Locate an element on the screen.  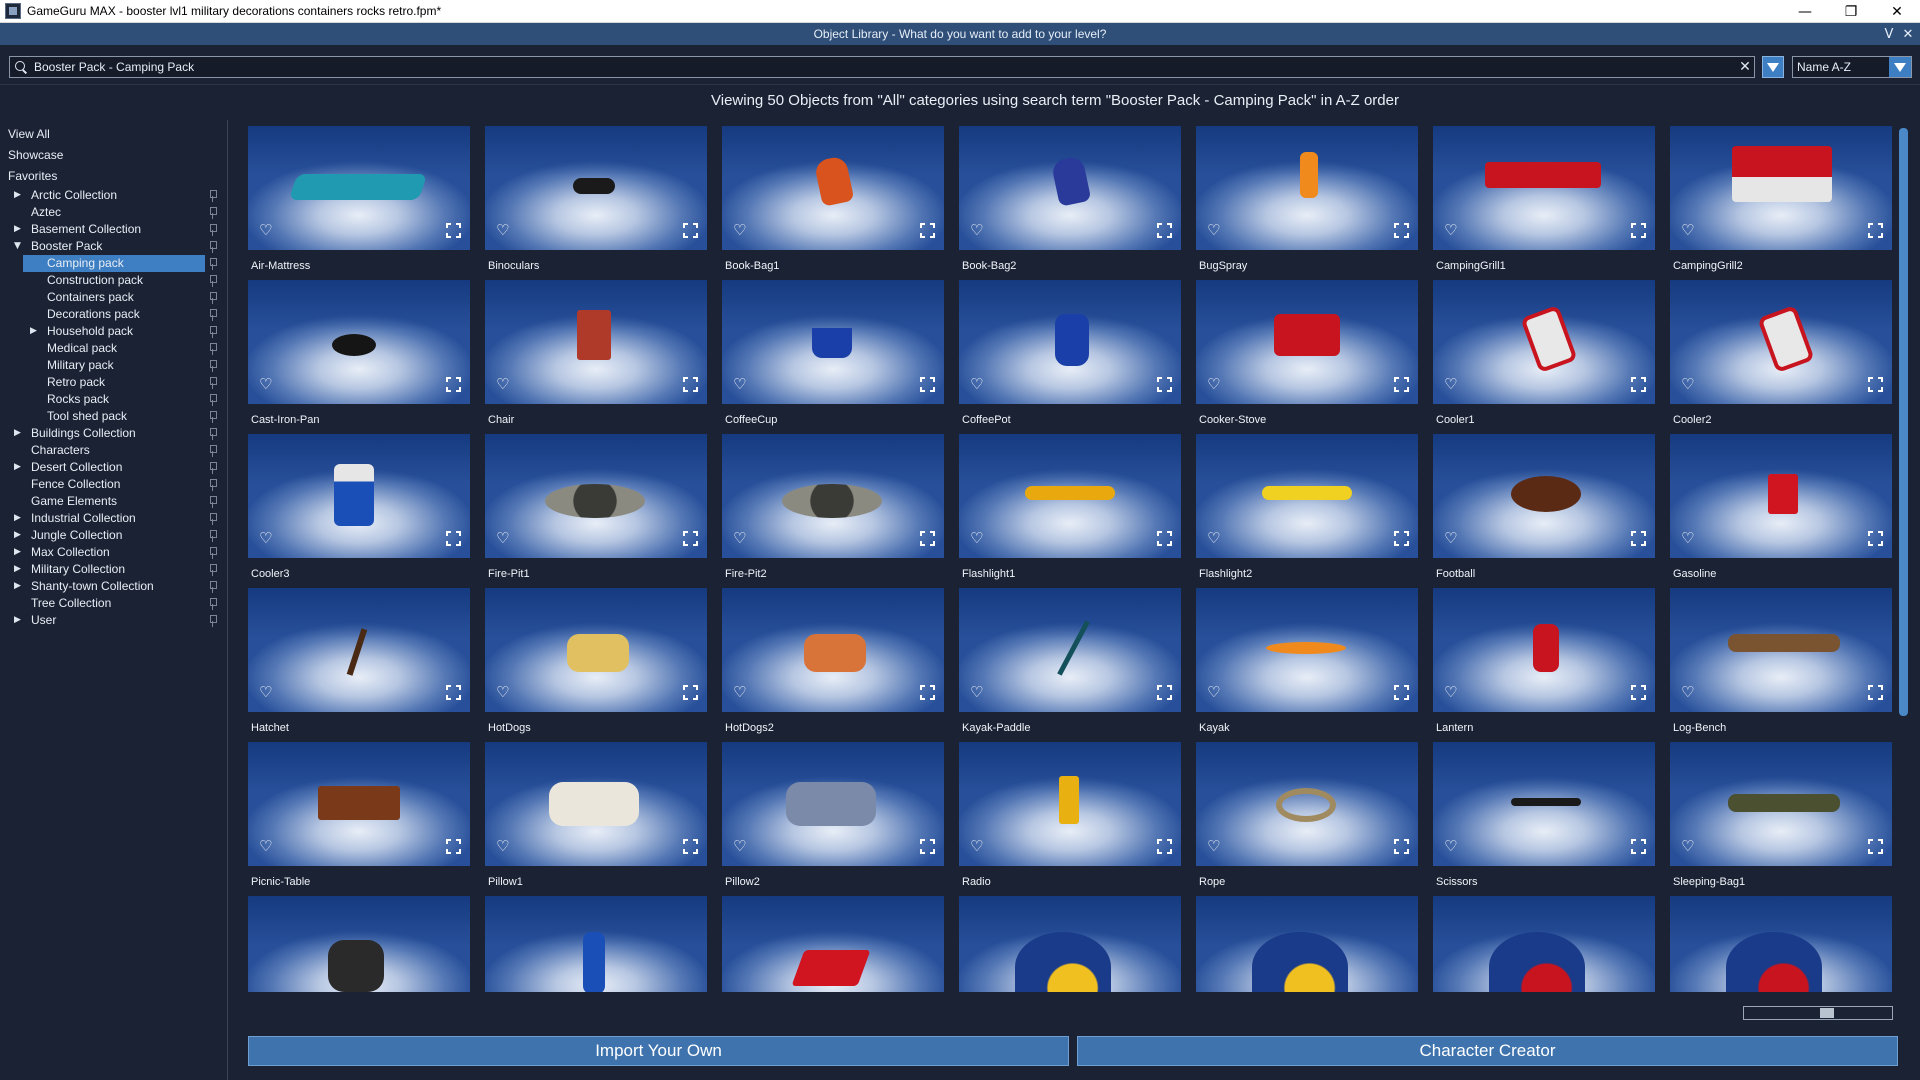
object-tile: ♡Rope is located at coordinates (1307, 819).